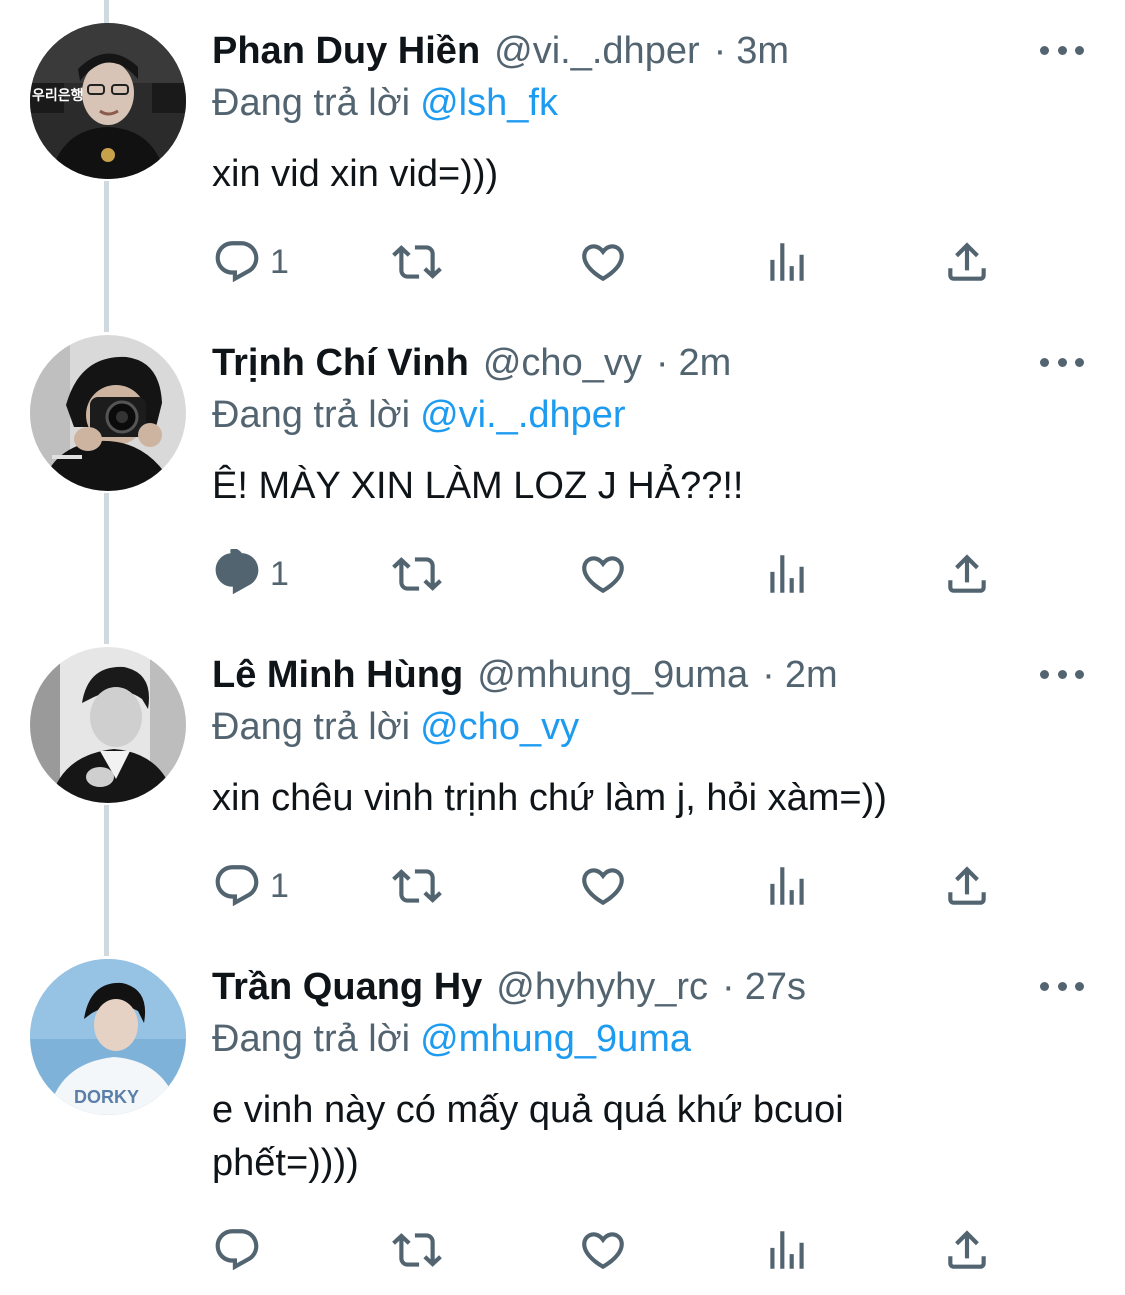 This screenshot has height=1295, width=1125. What do you see at coordinates (555, 1039) in the screenshot?
I see `reply-mention-link: @mhung_9uma` at bounding box center [555, 1039].